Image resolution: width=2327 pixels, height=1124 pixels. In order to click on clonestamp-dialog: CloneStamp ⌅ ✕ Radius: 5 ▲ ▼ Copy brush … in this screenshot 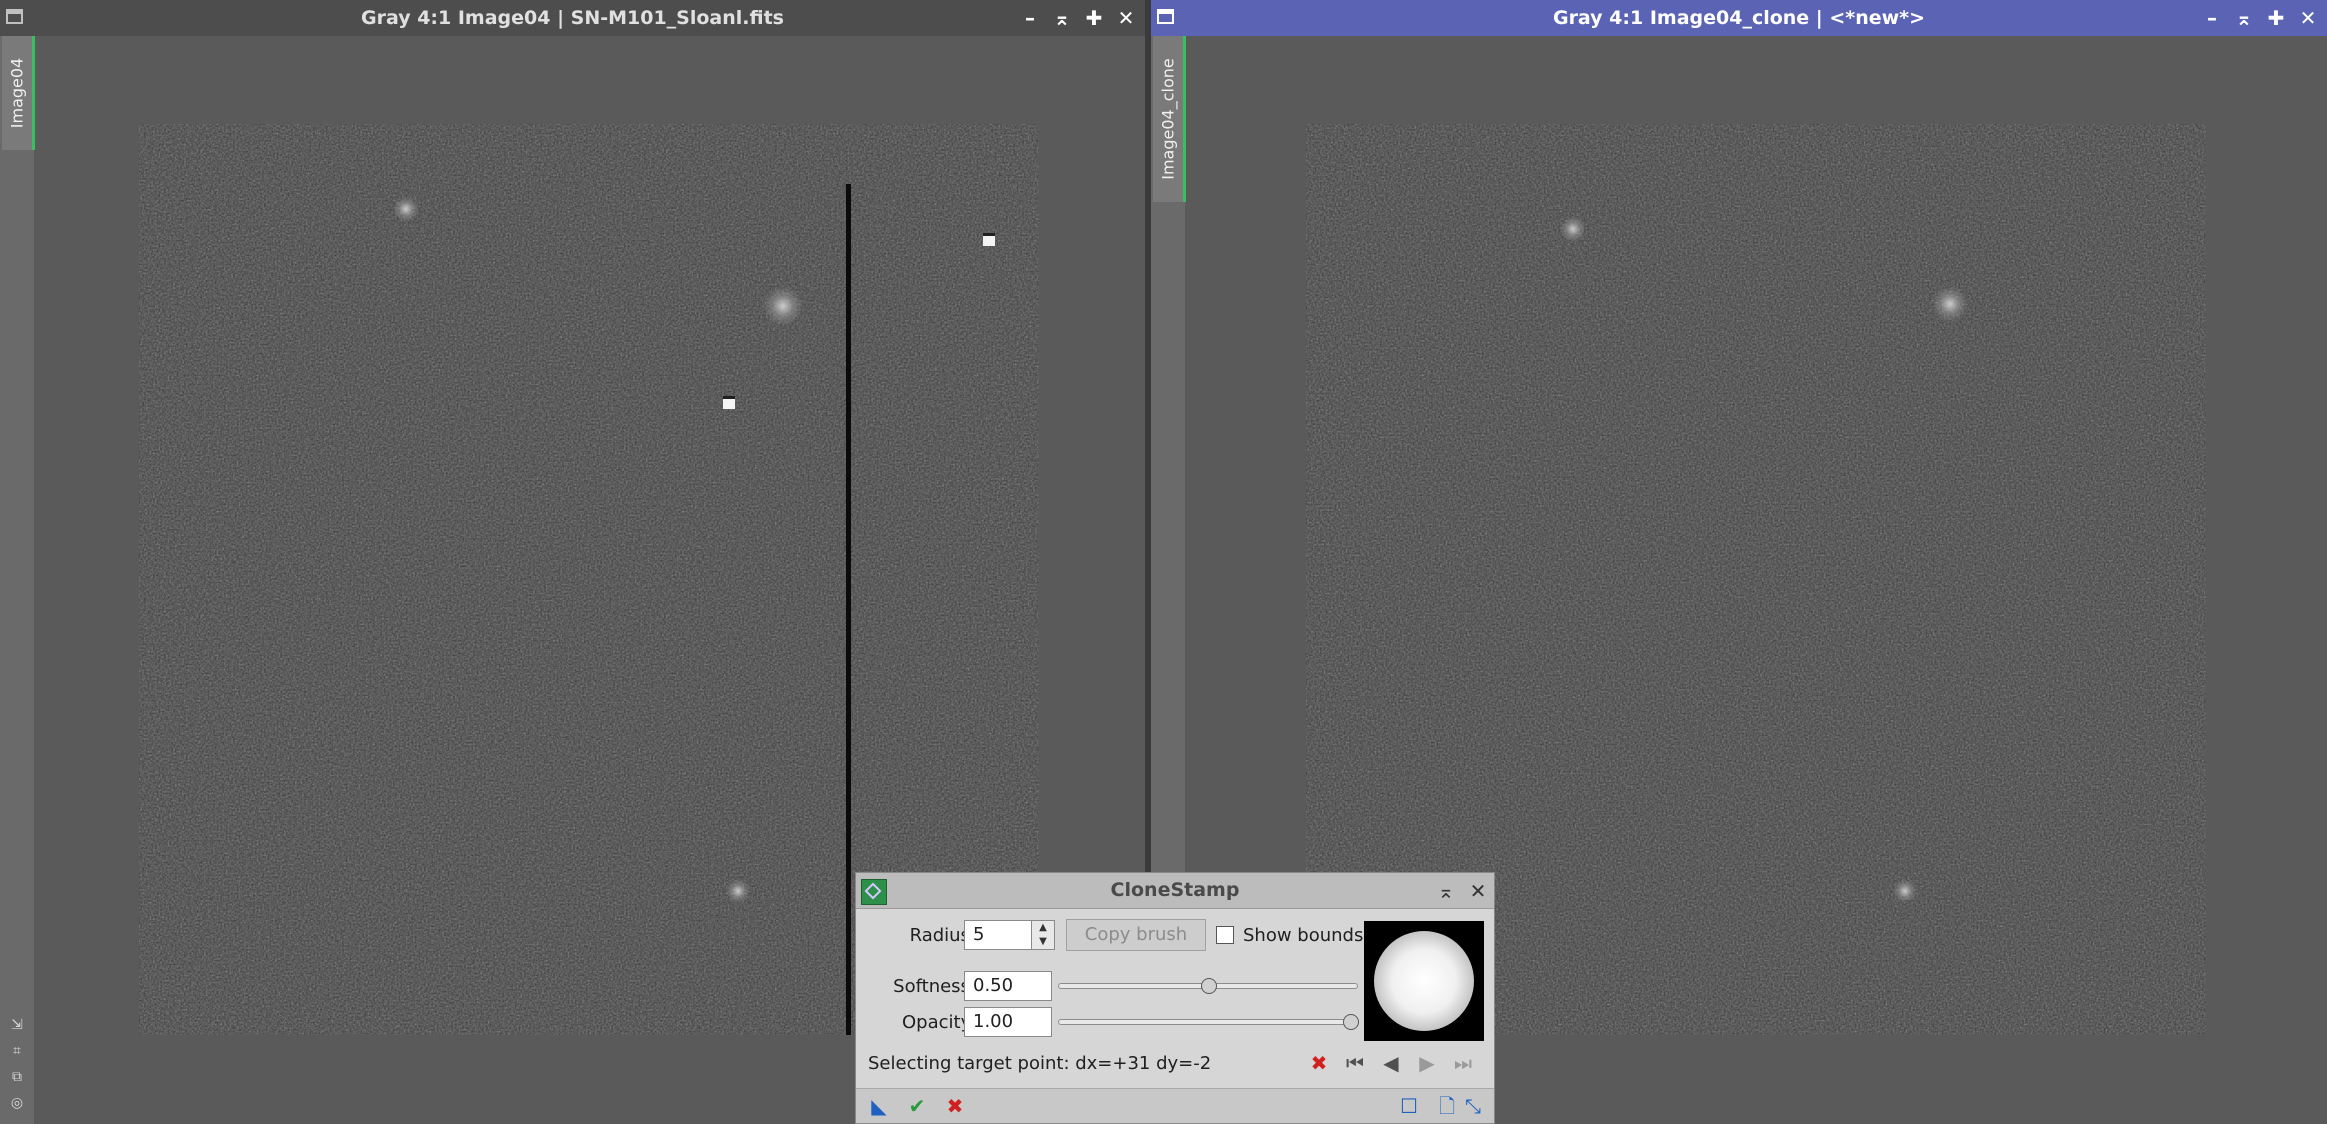, I will do `click(1175, 998)`.